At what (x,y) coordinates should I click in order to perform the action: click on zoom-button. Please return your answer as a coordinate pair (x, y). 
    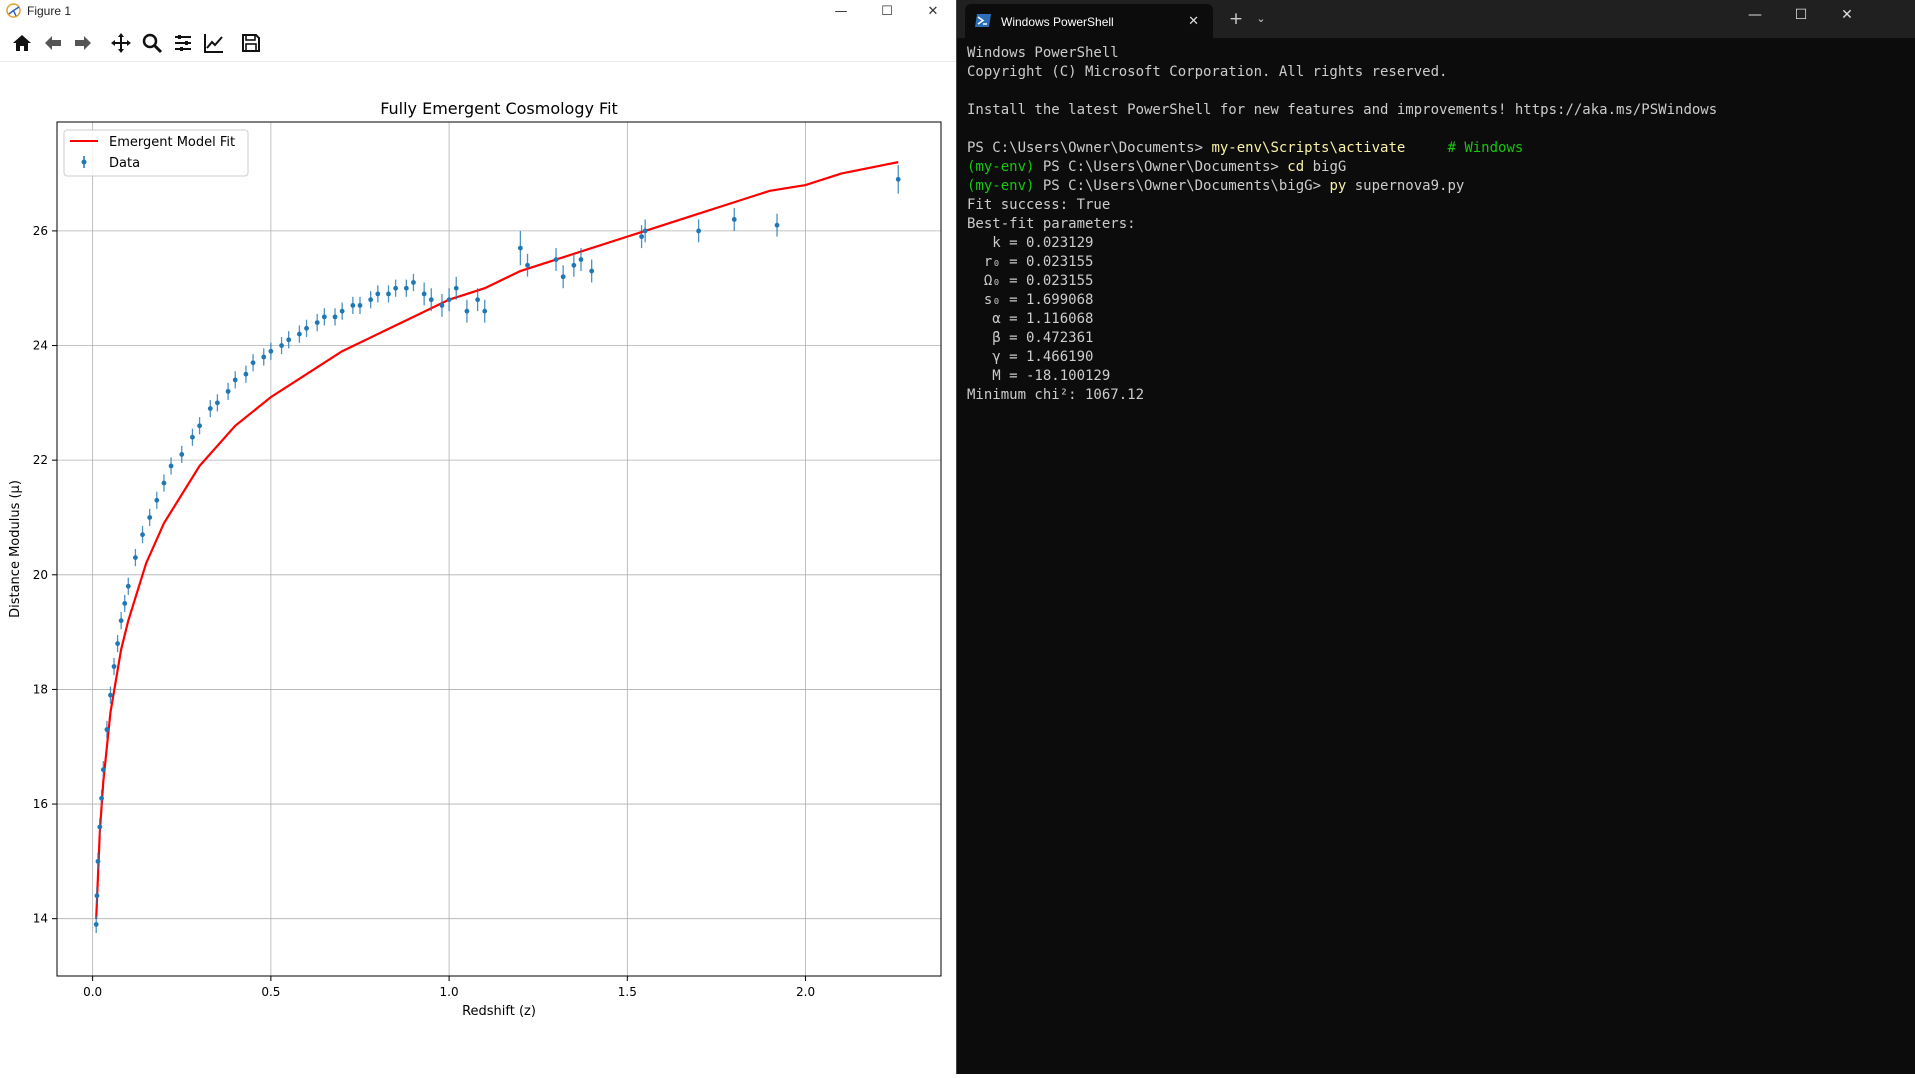
    Looking at the image, I should click on (152, 43).